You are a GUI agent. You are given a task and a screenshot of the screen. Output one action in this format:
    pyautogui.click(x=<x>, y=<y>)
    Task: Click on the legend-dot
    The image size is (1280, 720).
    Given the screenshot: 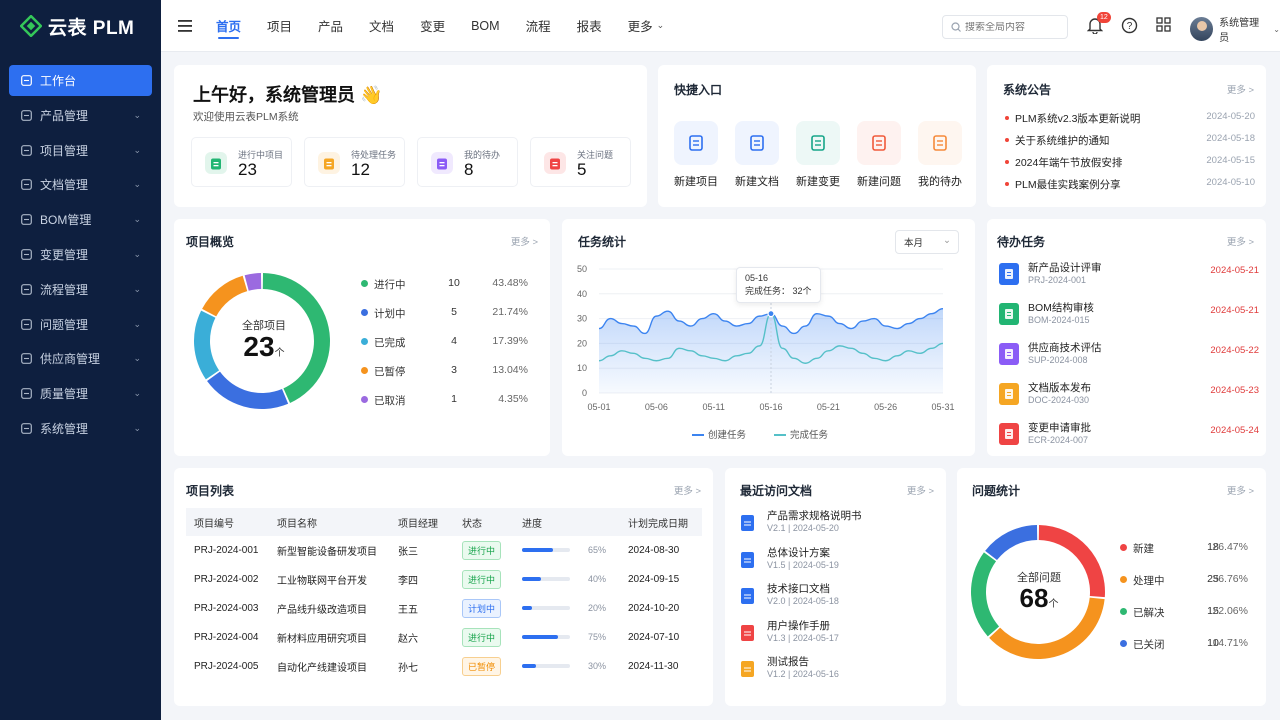 What is the action you would take?
    pyautogui.click(x=1123, y=611)
    